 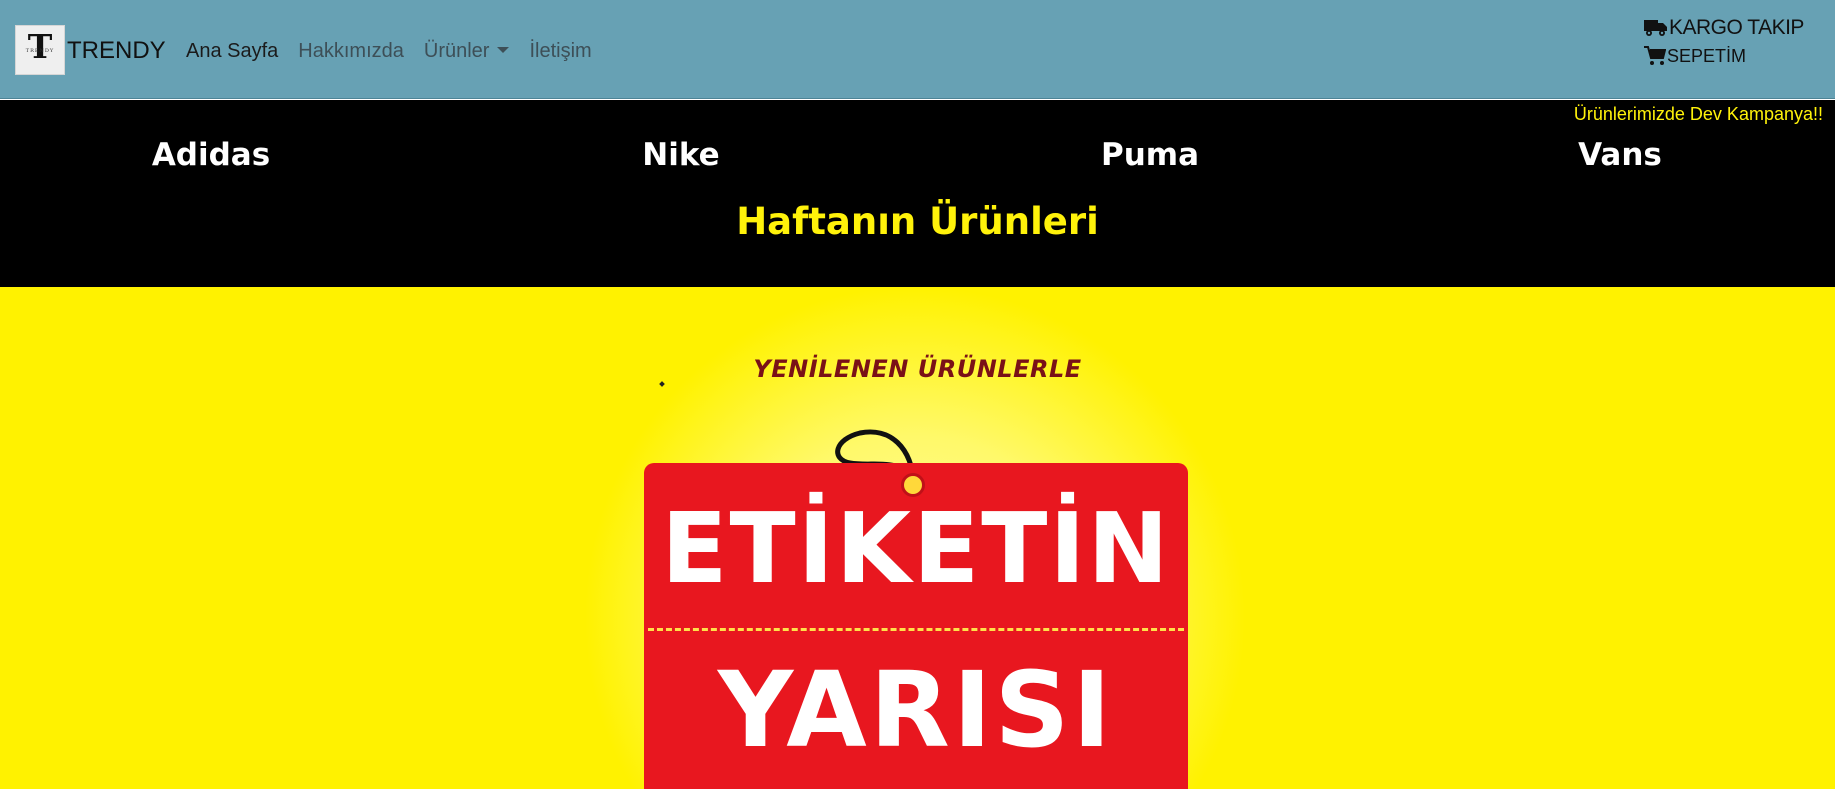 I want to click on user-links: KARGO TAKIP SEPETİM, so click(x=1724, y=42).